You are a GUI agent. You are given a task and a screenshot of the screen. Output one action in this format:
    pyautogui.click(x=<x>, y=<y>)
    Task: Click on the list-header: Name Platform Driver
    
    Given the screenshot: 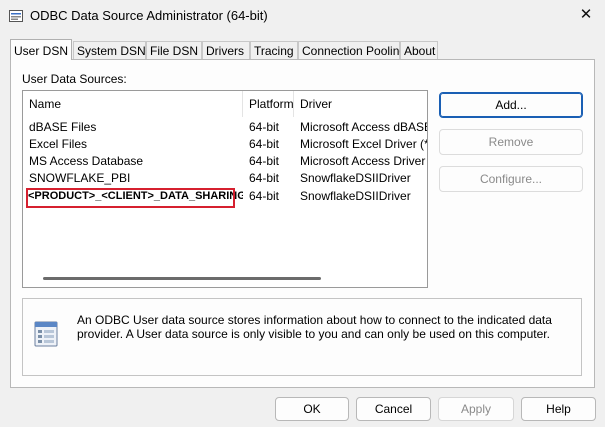 What is the action you would take?
    pyautogui.click(x=225, y=104)
    